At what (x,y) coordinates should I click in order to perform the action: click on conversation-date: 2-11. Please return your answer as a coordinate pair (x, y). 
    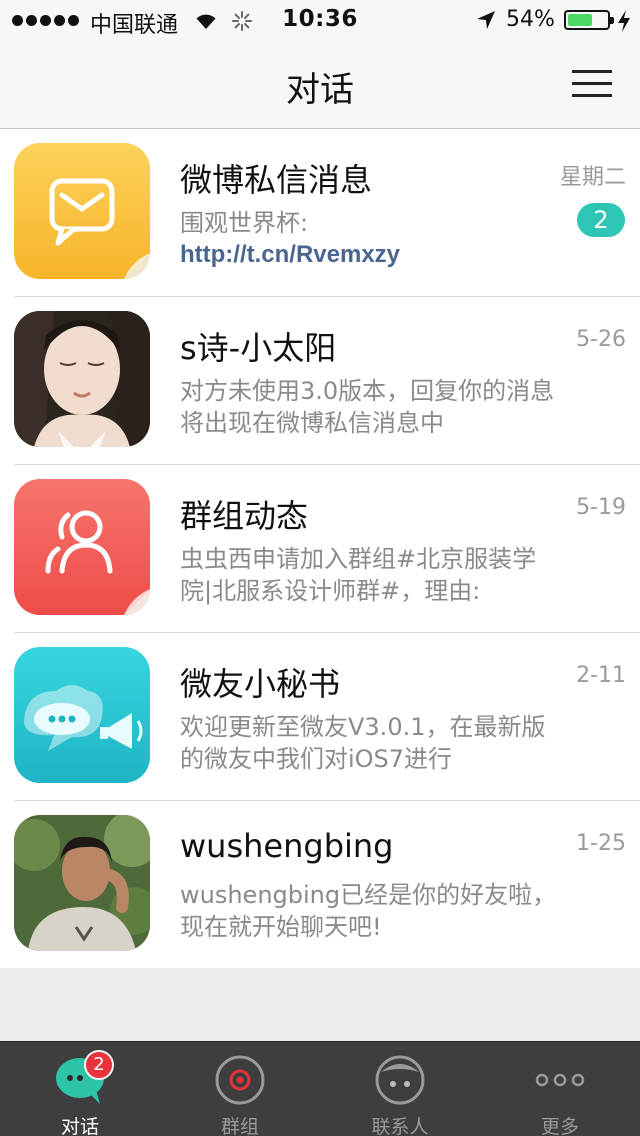
    Looking at the image, I should click on (601, 675).